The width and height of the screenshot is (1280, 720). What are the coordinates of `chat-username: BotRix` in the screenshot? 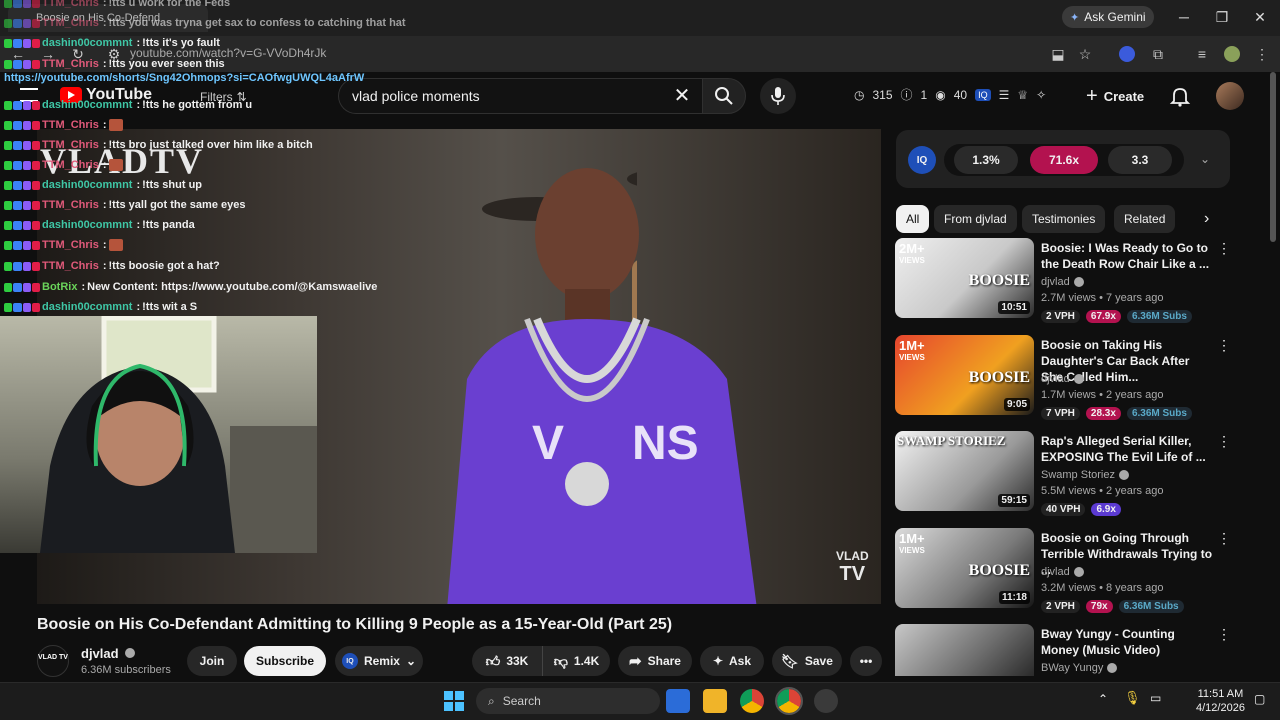 It's located at (59, 287).